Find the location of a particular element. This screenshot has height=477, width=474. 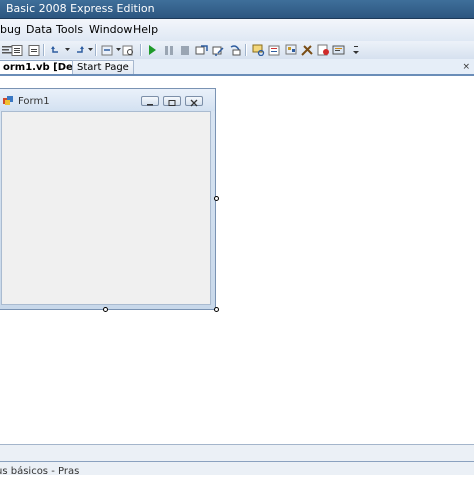

close-tab-icon: × is located at coordinates (466, 67).